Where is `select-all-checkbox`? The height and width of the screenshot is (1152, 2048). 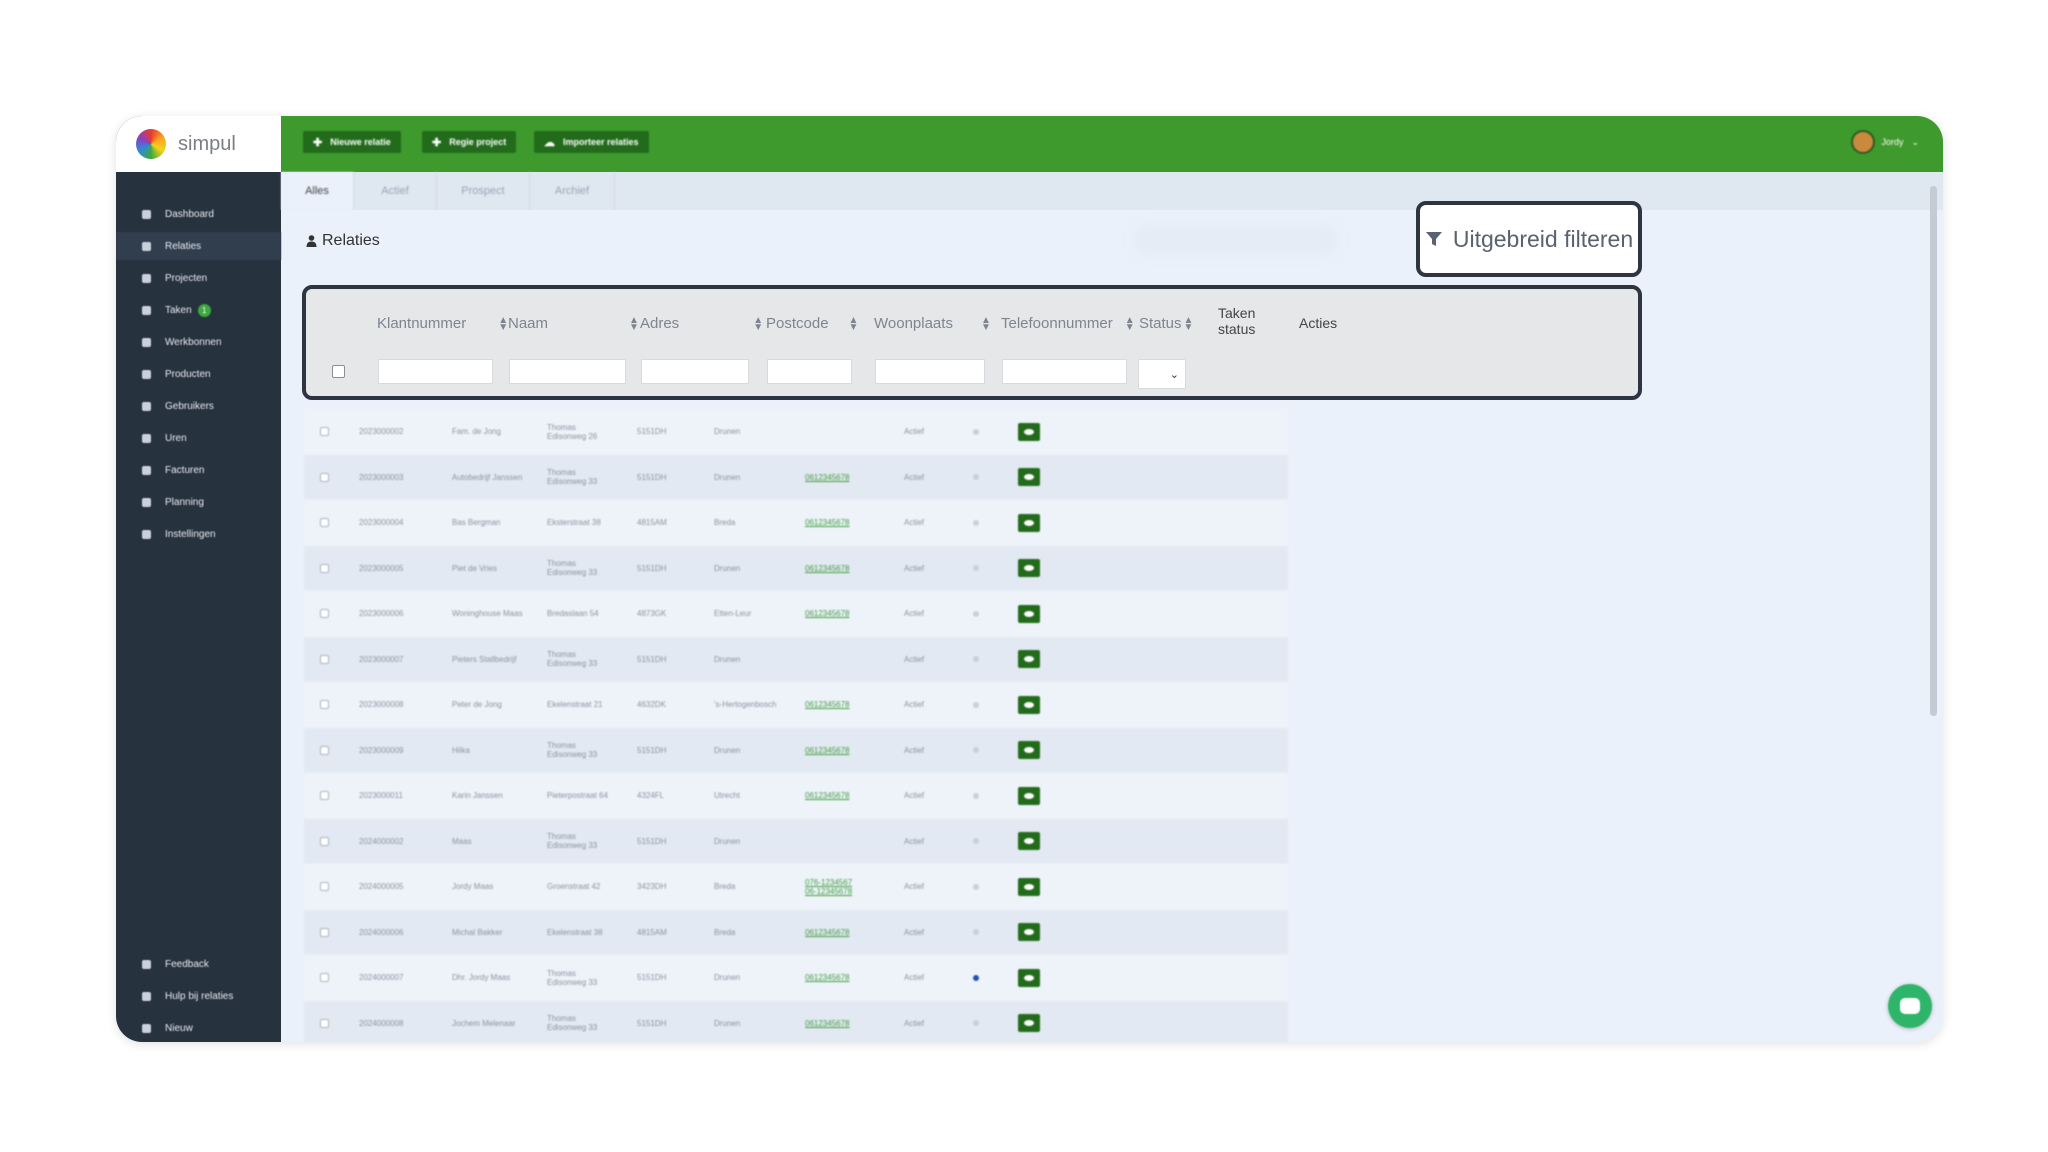
select-all-checkbox is located at coordinates (338, 371).